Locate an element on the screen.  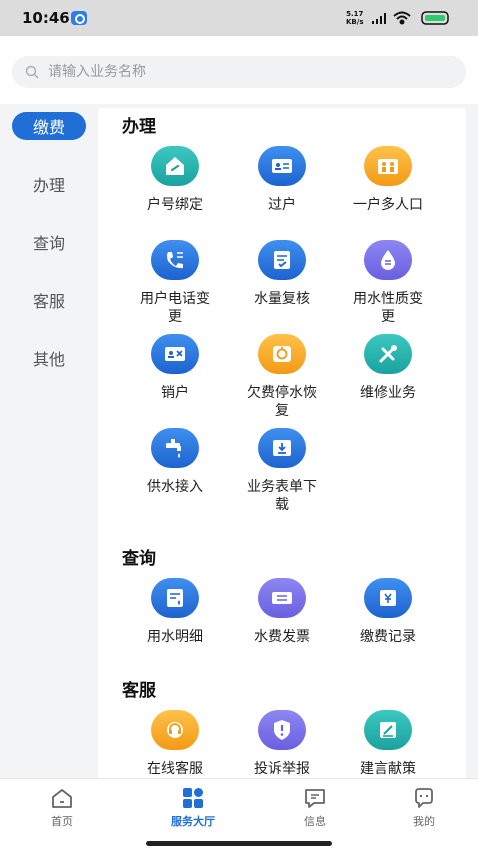
service-tile: 欠费停水恢复 is located at coordinates (282, 377).